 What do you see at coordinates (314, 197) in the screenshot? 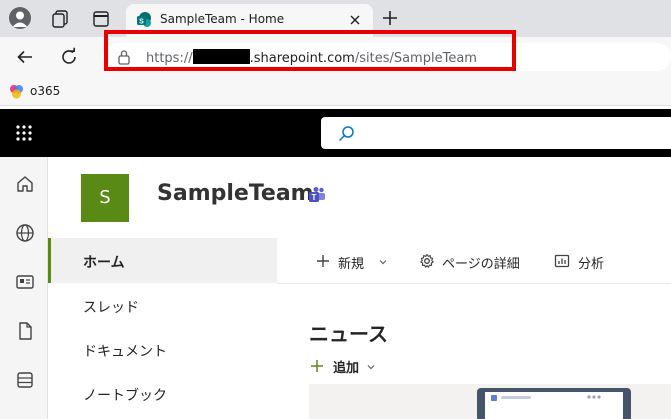
I see `svg-text: T` at bounding box center [314, 197].